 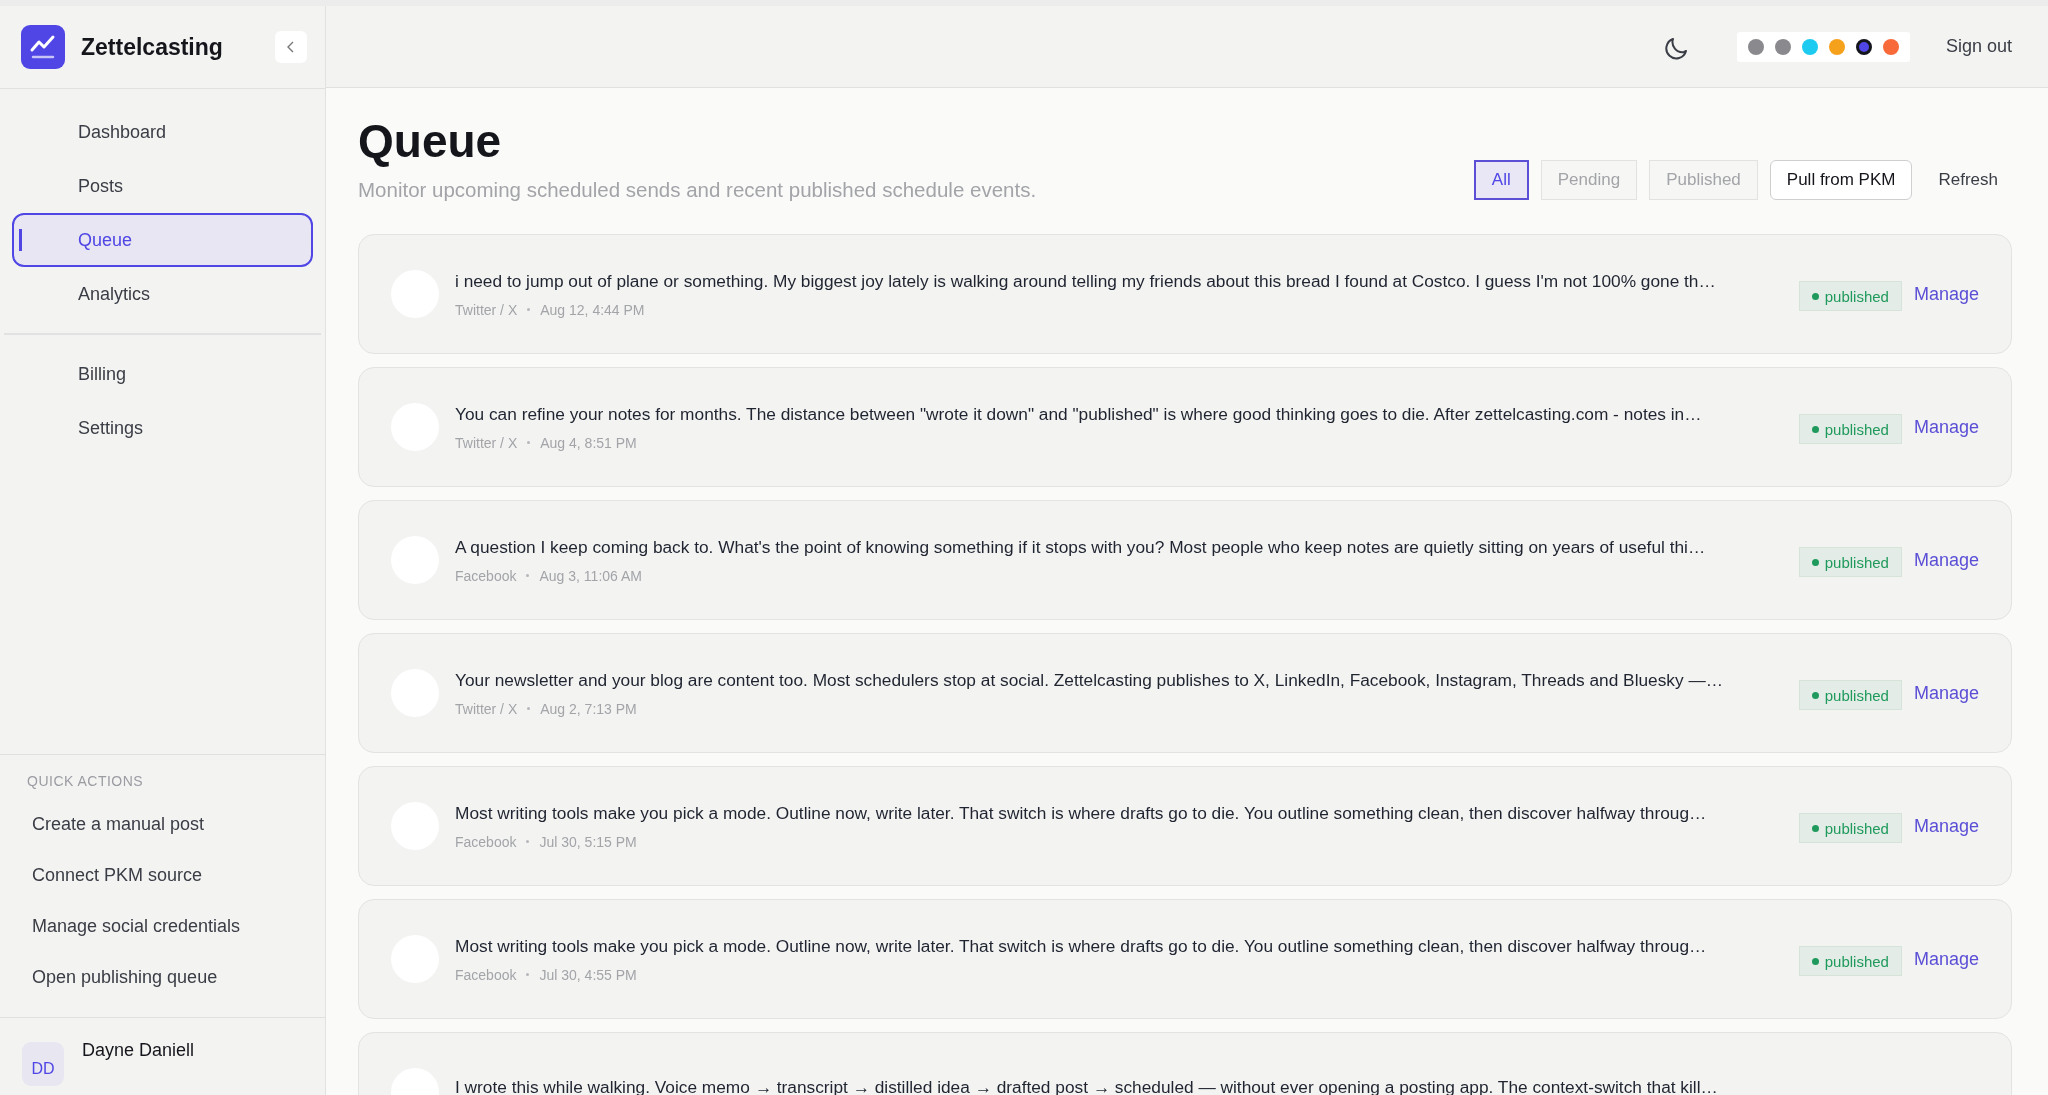 I want to click on page-subtitle: Monitor upcoming scheduled sends and recent published schedule events., so click(x=698, y=190).